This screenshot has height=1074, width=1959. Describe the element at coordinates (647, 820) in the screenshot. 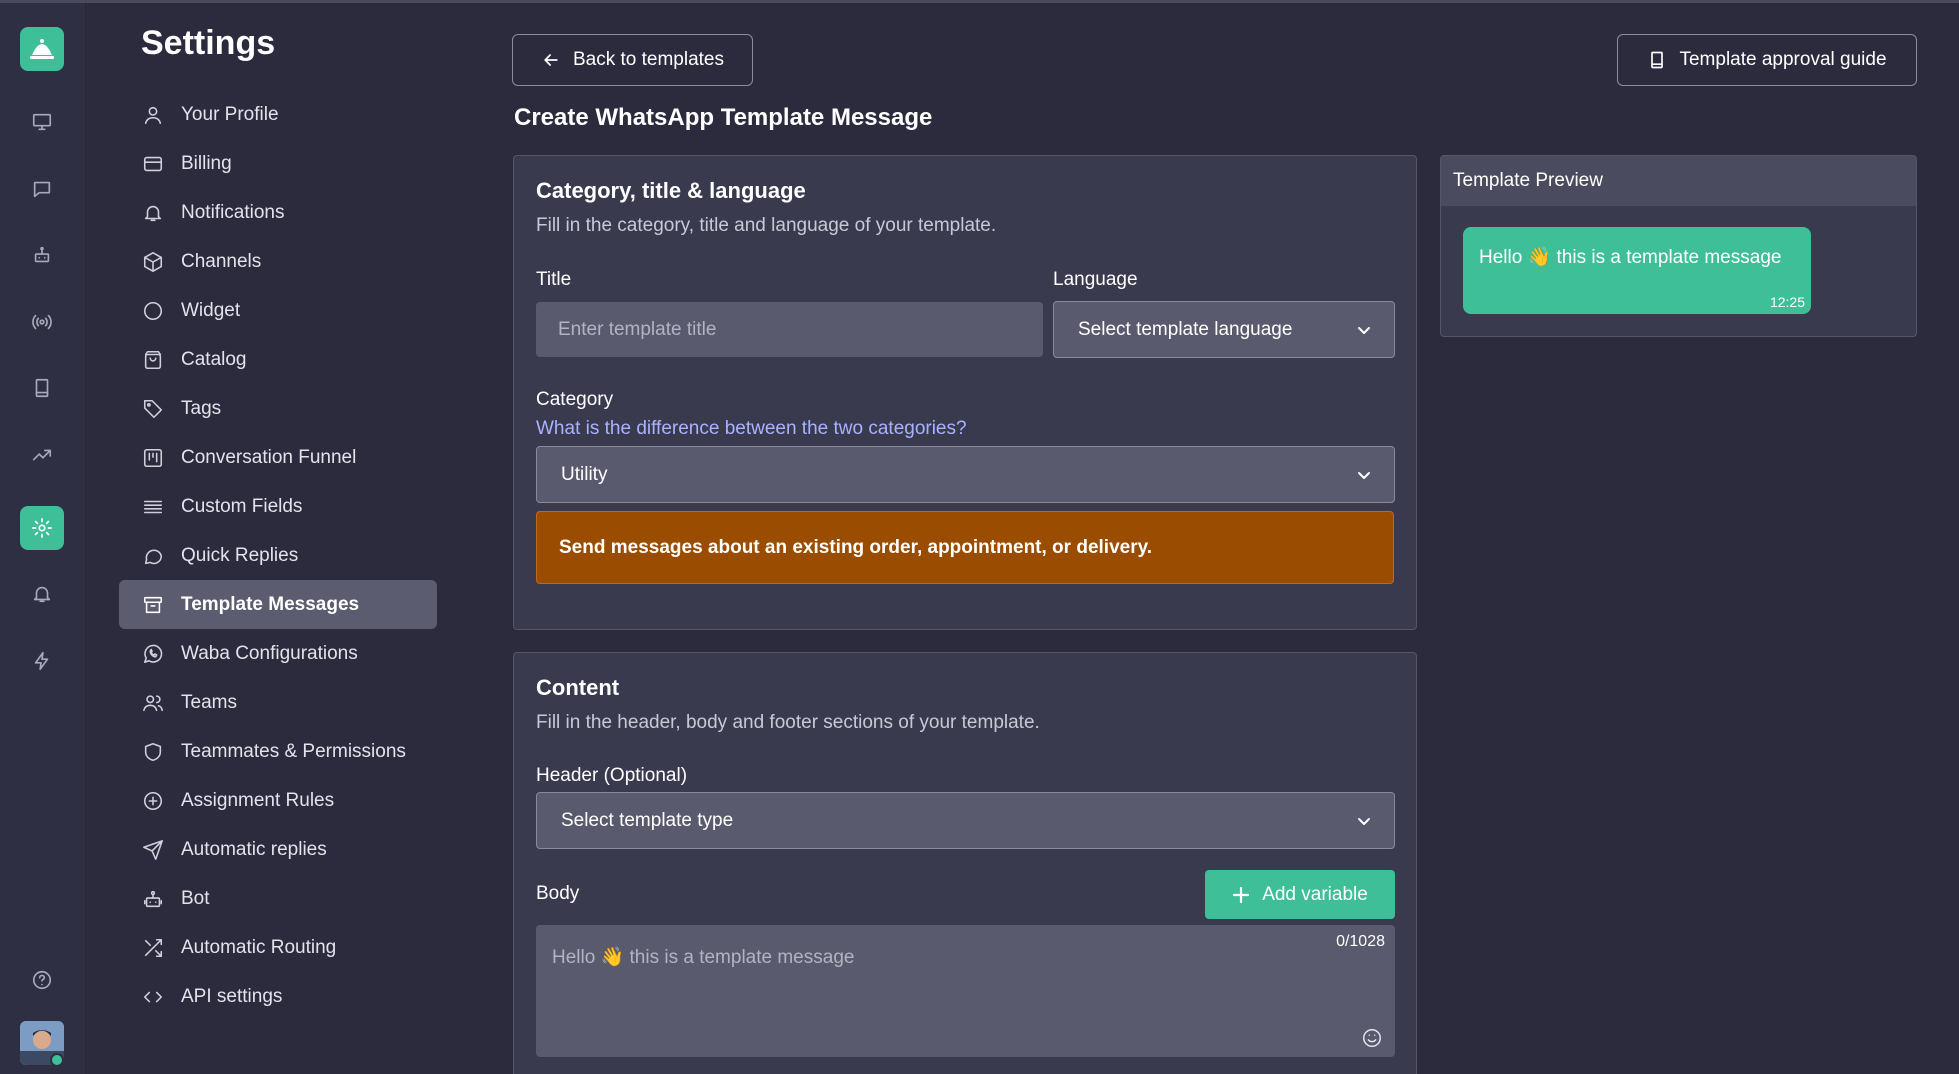

I see `header-type-value: Select template type` at that location.